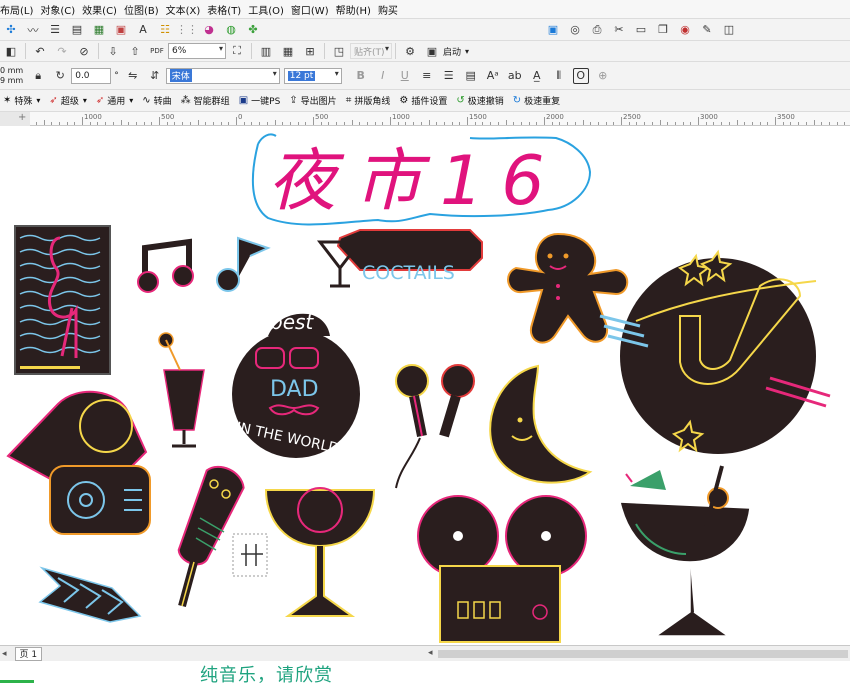 Image resolution: width=850 pixels, height=683 pixels. Describe the element at coordinates (4, 654) in the screenshot. I see `page-prev-icon: ◂` at that location.